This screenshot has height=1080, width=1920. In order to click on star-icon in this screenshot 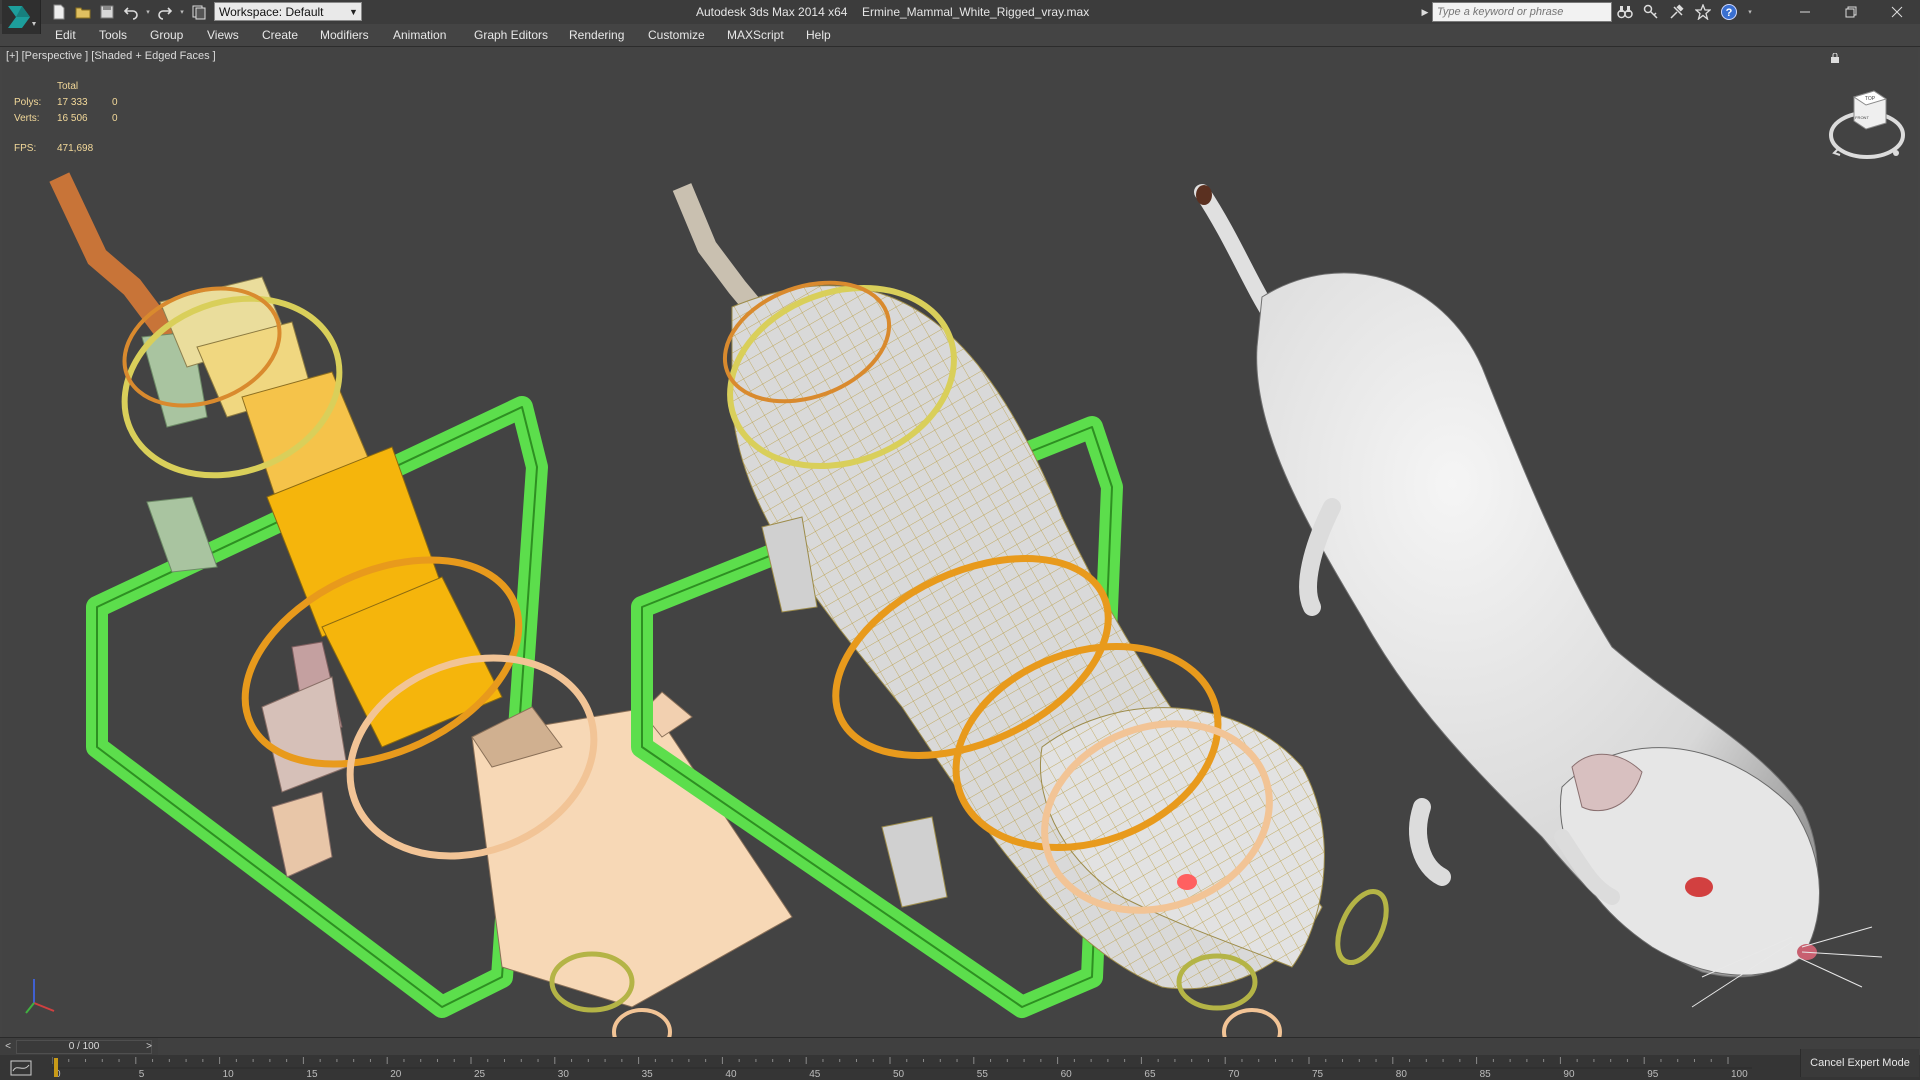, I will do `click(1703, 12)`.